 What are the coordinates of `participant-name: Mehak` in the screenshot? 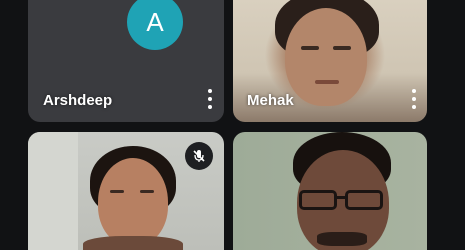 It's located at (270, 100).